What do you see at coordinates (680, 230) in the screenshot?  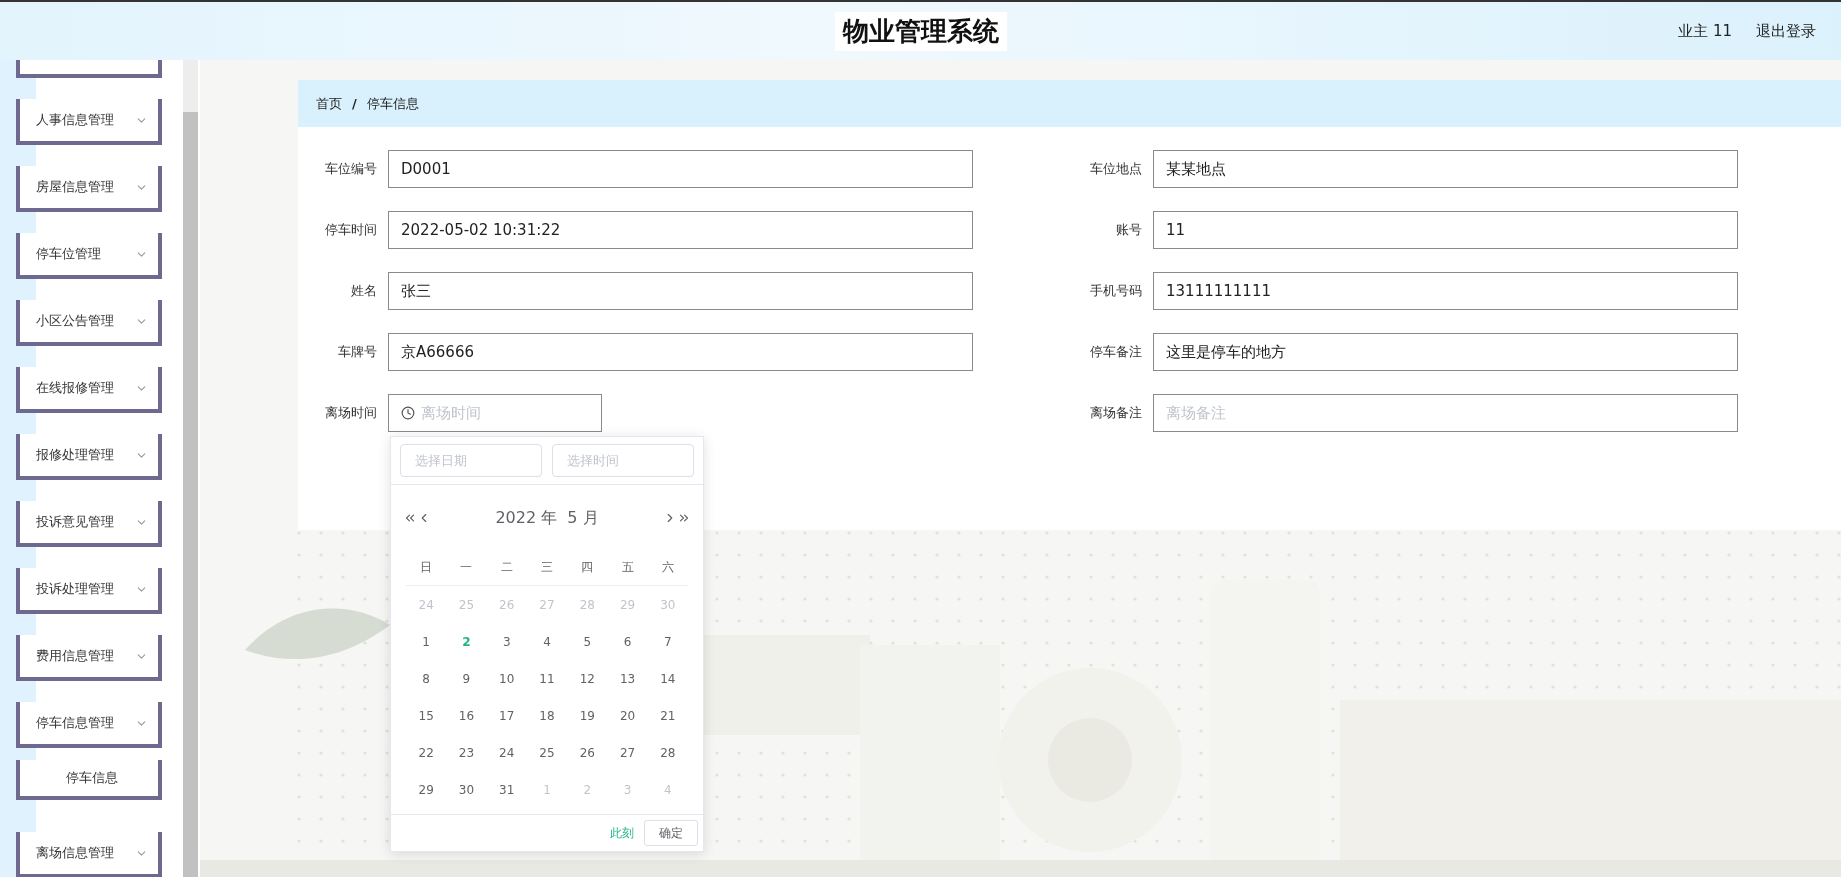 I see `text-field: 2022-05-02 10:31:22` at bounding box center [680, 230].